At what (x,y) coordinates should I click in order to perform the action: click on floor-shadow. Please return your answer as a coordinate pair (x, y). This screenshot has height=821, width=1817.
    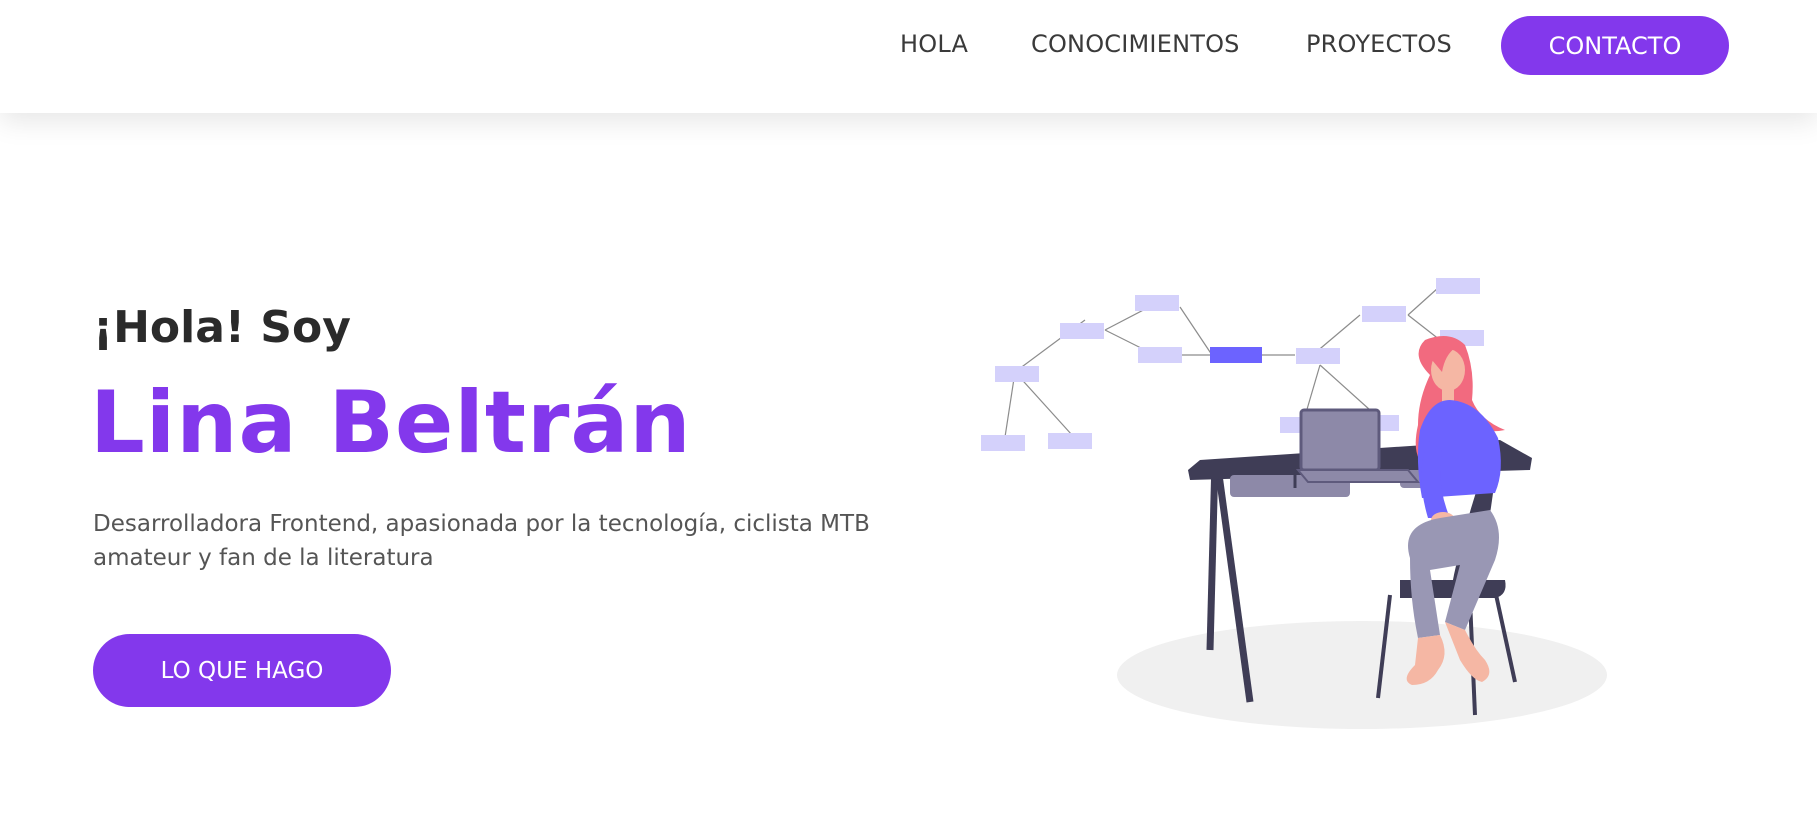
    Looking at the image, I should click on (1362, 675).